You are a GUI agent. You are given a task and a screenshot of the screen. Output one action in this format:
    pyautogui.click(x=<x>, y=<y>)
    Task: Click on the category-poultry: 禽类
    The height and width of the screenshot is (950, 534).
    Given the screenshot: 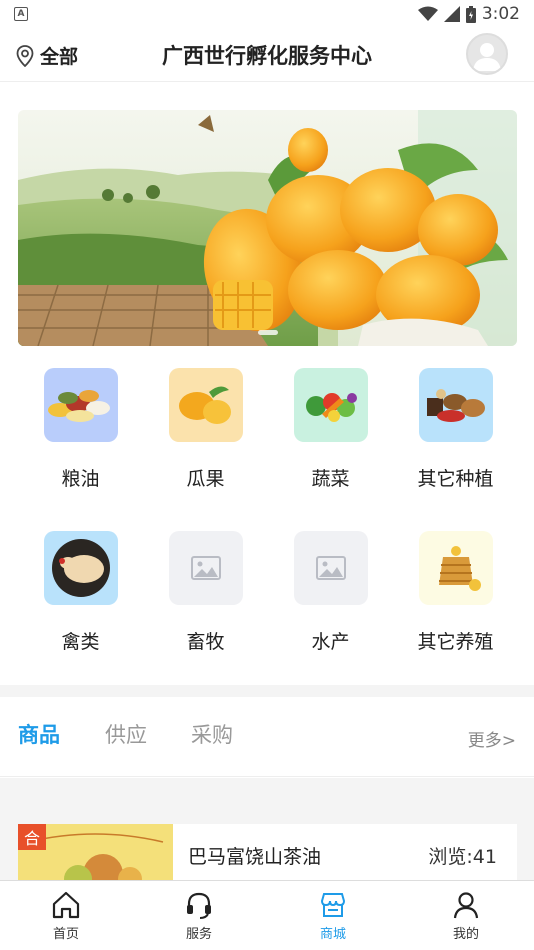 What is the action you would take?
    pyautogui.click(x=80, y=592)
    